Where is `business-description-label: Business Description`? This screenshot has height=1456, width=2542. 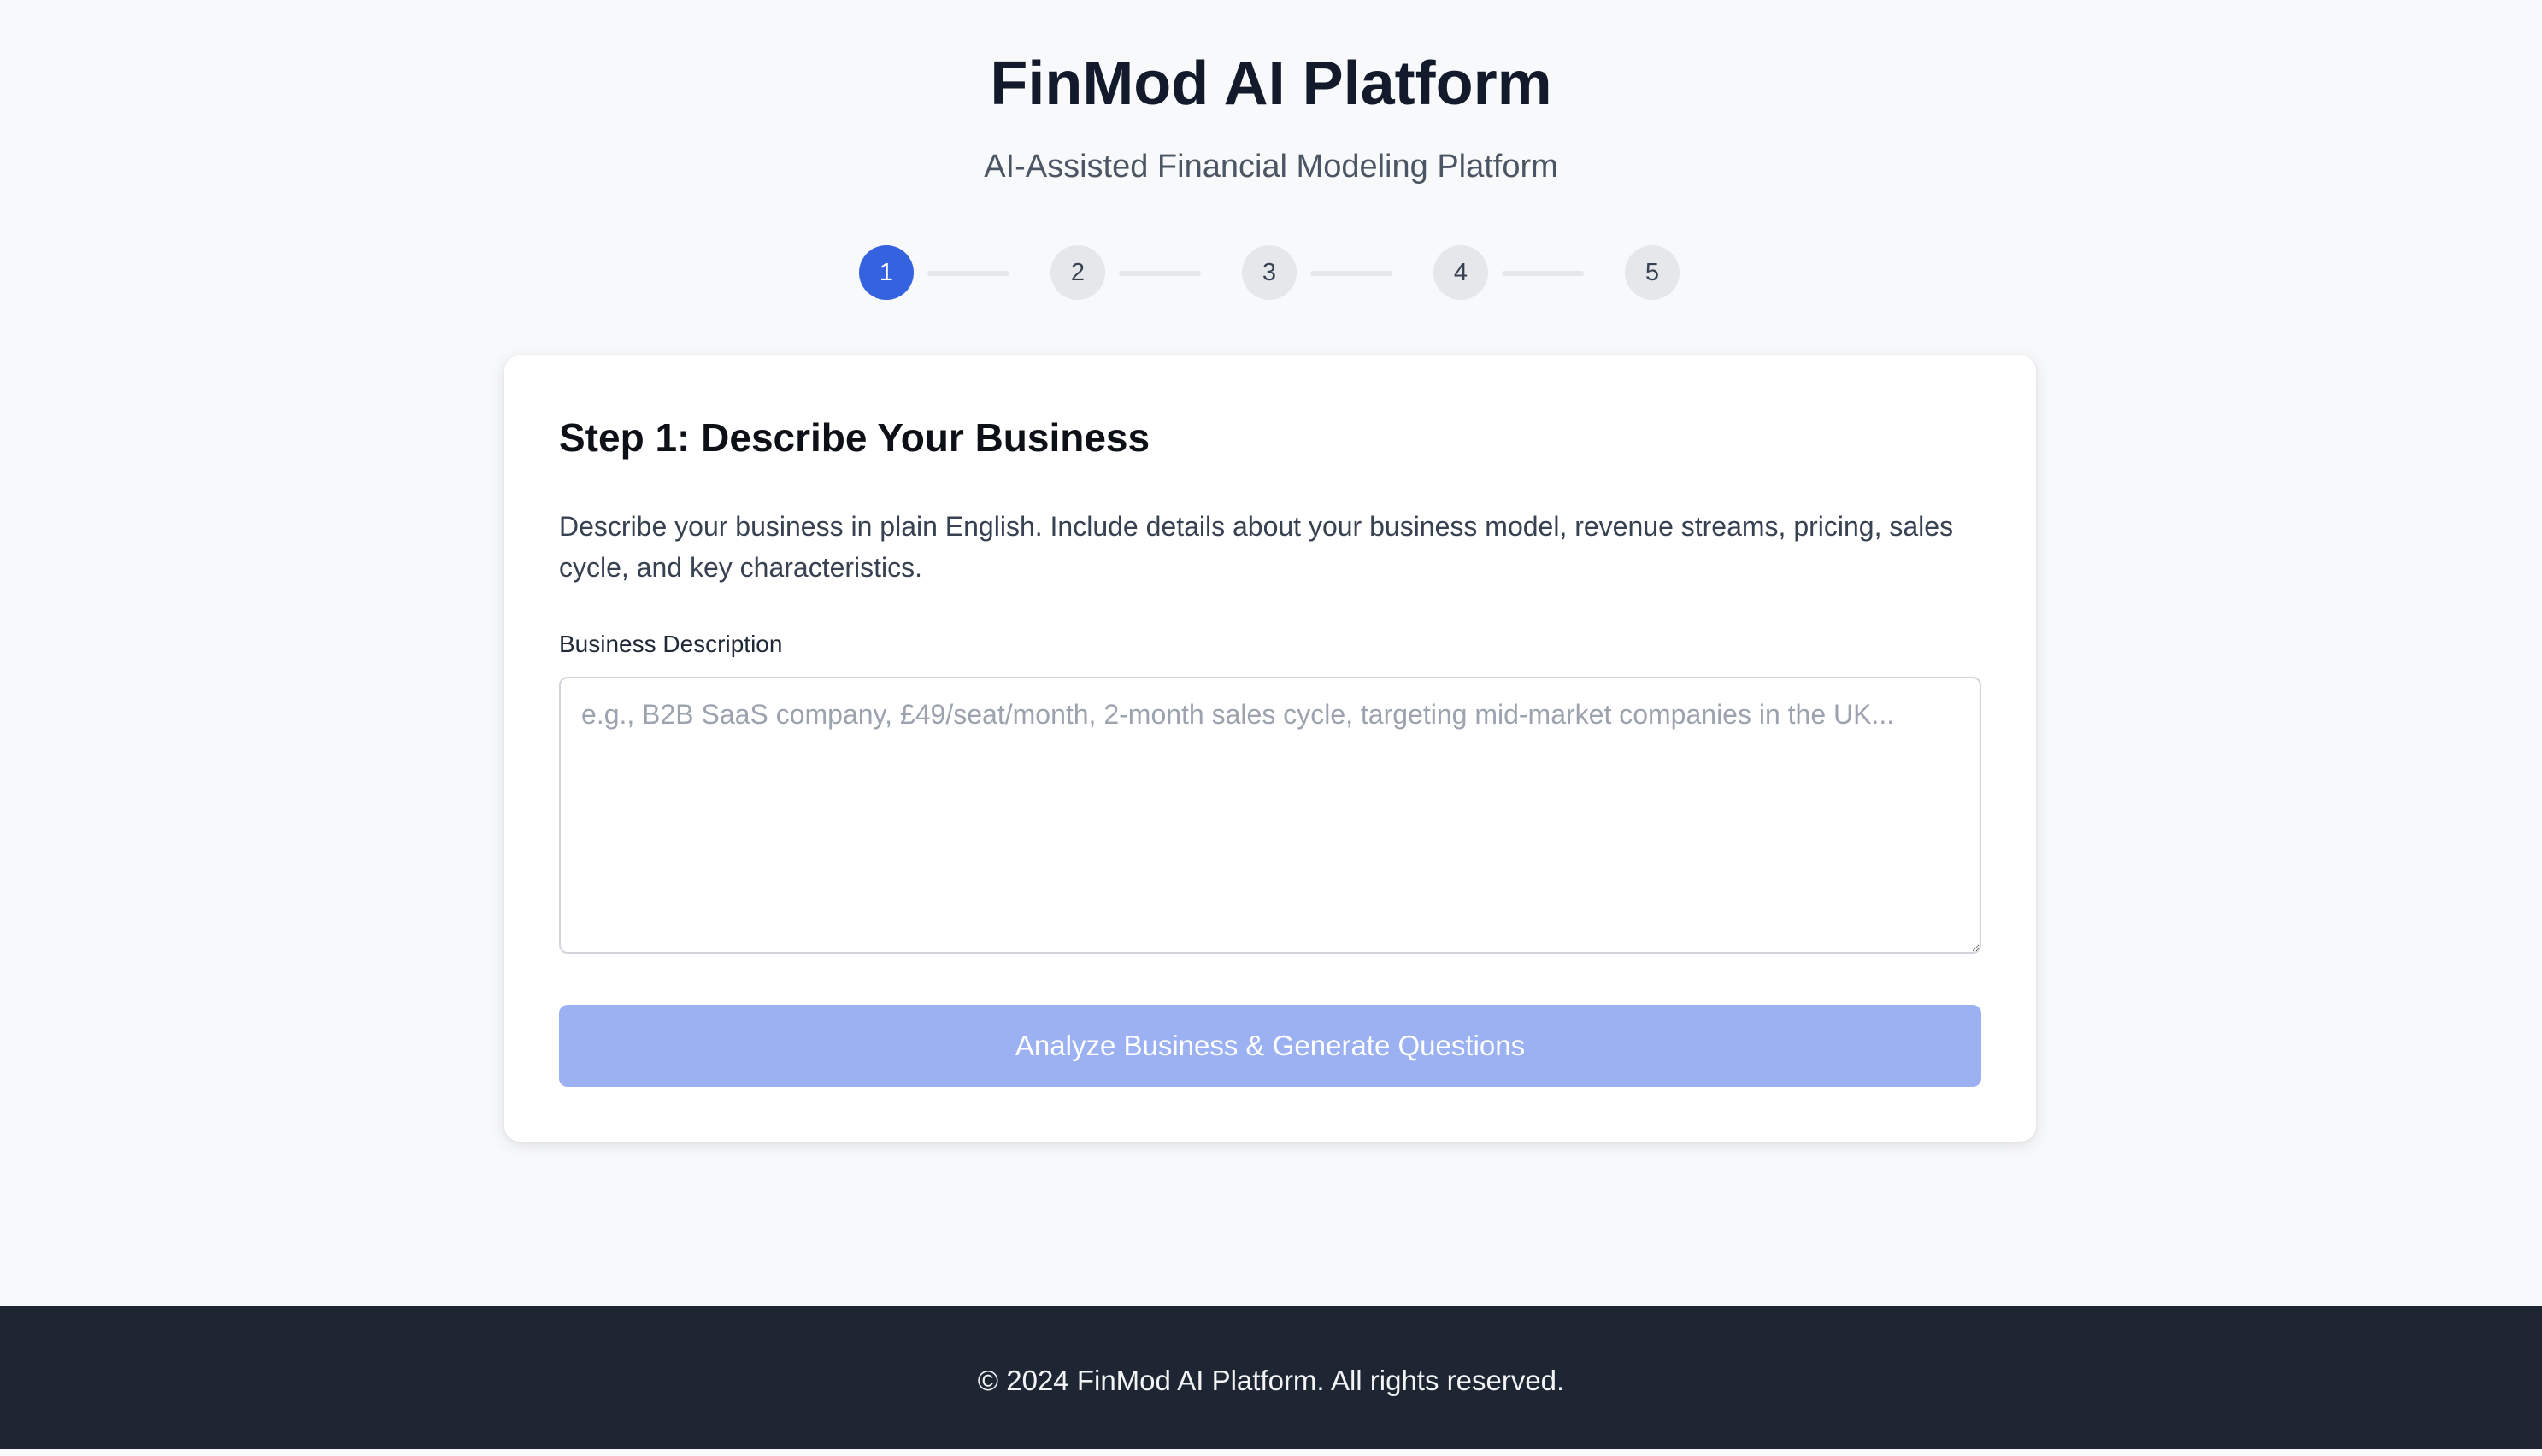 business-description-label: Business Description is located at coordinates (671, 644).